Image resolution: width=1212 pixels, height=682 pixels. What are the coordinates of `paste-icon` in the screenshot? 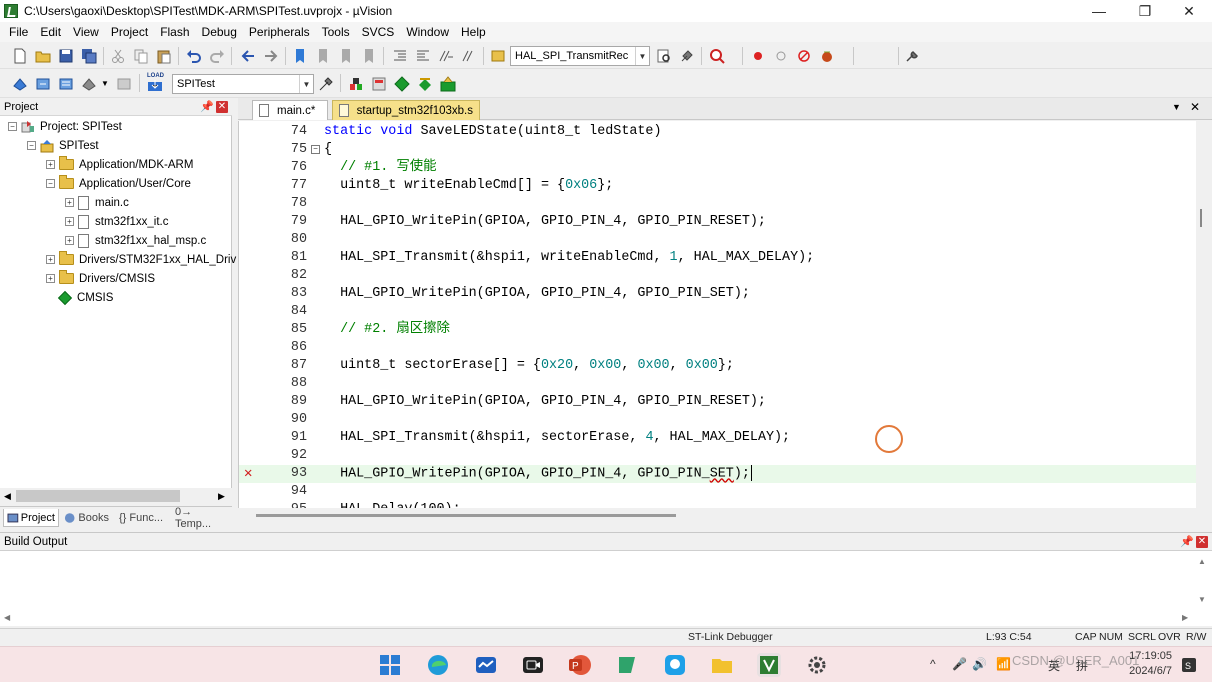 It's located at (164, 56).